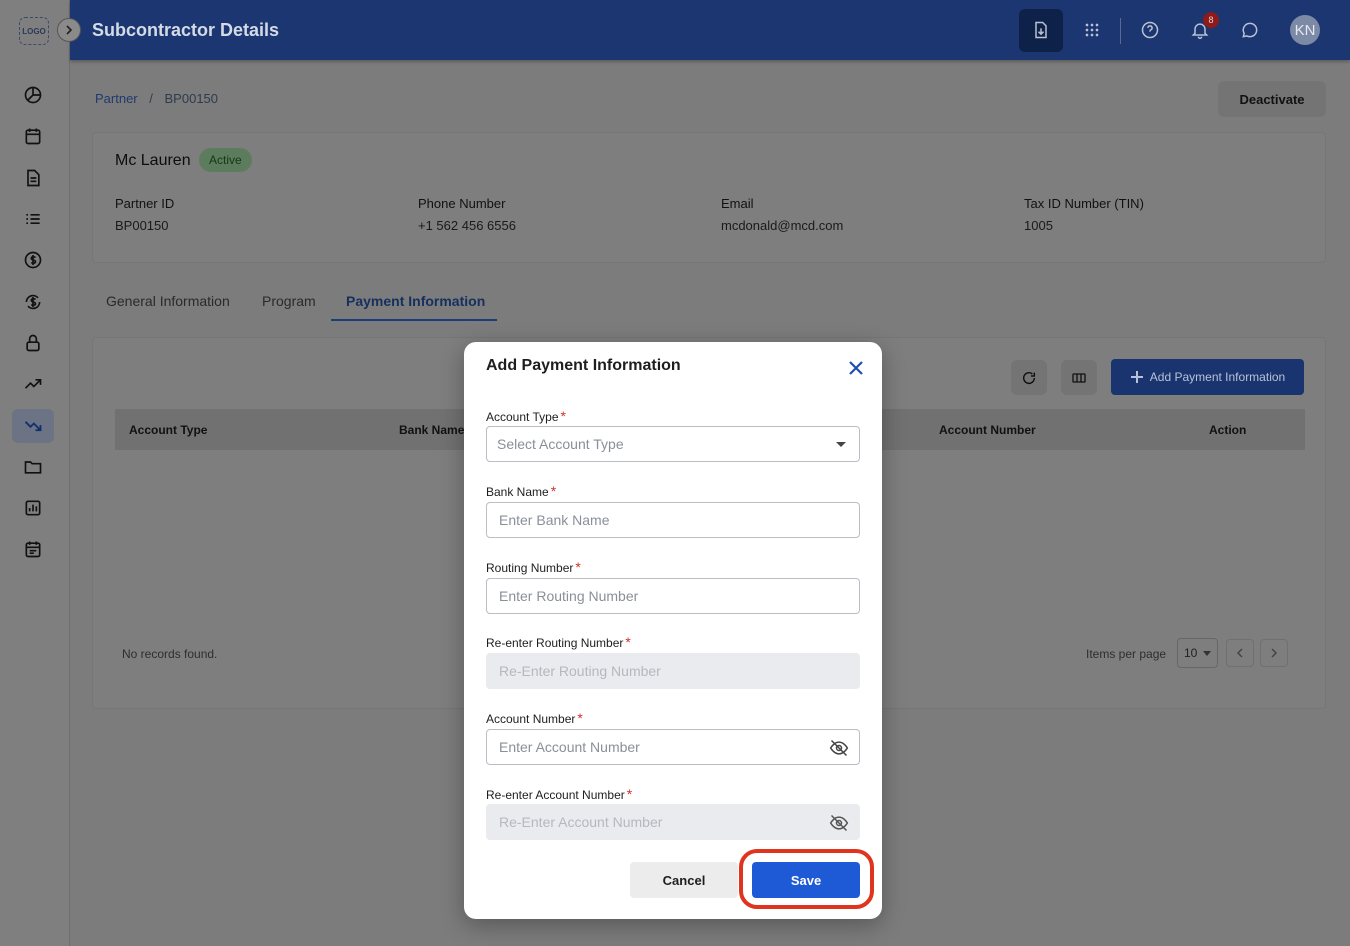 This screenshot has height=946, width=1350. What do you see at coordinates (33, 260) in the screenshot?
I see `dollar-icon` at bounding box center [33, 260].